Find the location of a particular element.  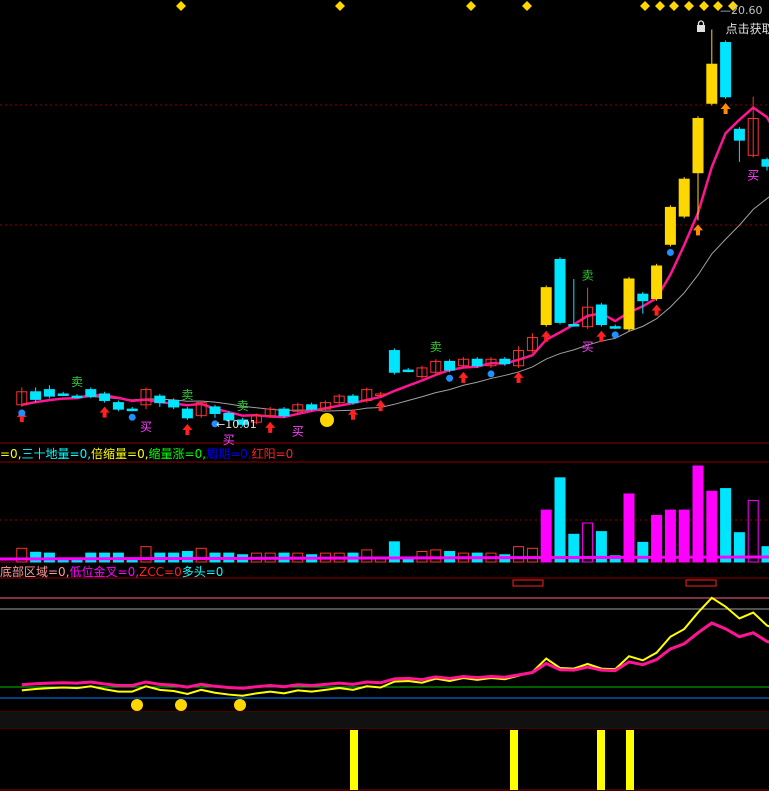

bottom-signal-bars is located at coordinates (492, 760).